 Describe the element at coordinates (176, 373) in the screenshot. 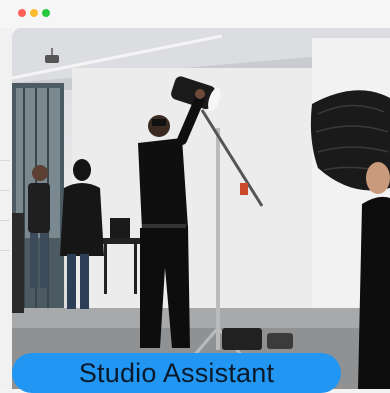

I see `caption-pill: Studio Assistant` at that location.